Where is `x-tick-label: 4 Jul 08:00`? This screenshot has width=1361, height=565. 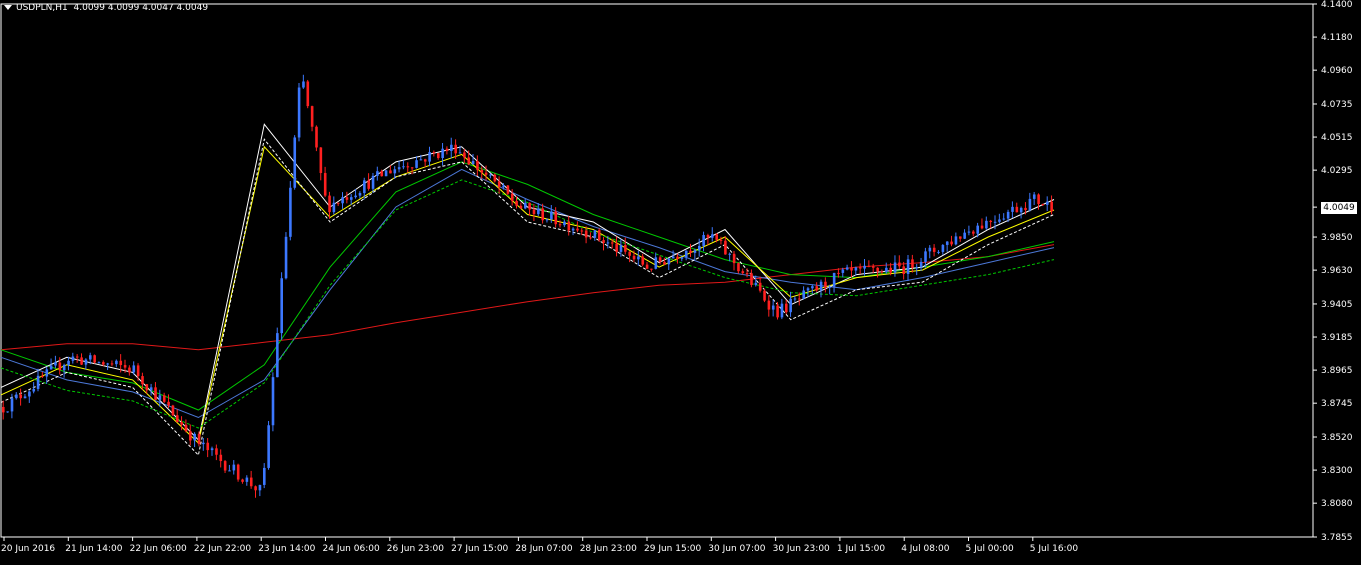 x-tick-label: 4 Jul 08:00 is located at coordinates (925, 549).